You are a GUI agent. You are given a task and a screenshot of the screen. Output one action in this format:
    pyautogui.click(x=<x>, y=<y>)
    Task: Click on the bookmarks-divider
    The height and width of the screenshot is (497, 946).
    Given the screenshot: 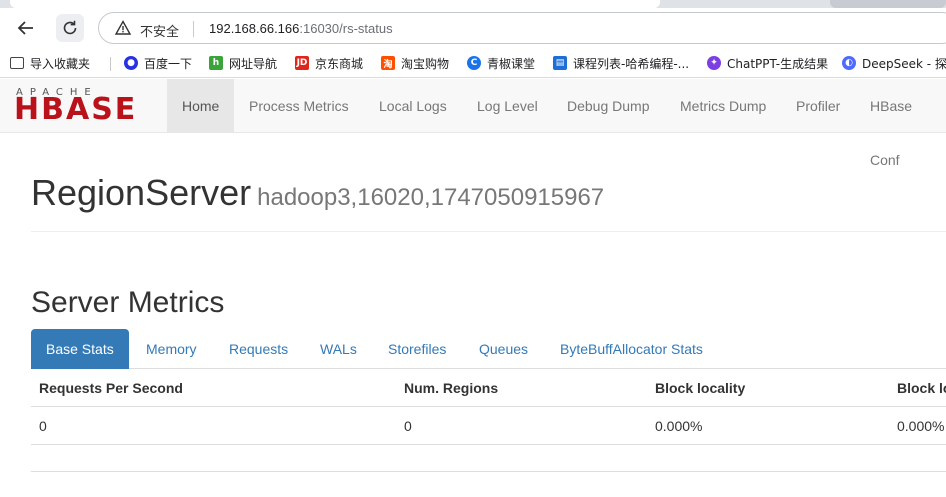 What is the action you would take?
    pyautogui.click(x=110, y=64)
    